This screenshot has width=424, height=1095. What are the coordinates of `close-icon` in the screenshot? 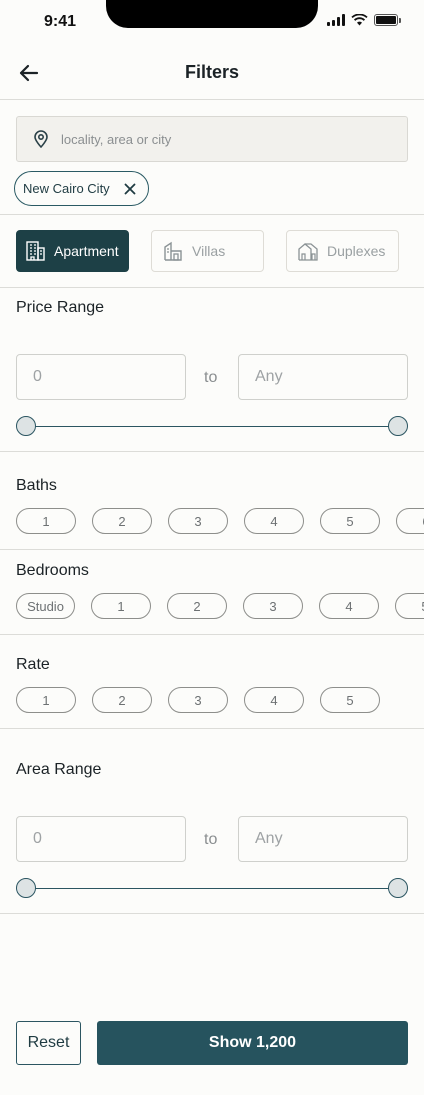 It's located at (130, 189).